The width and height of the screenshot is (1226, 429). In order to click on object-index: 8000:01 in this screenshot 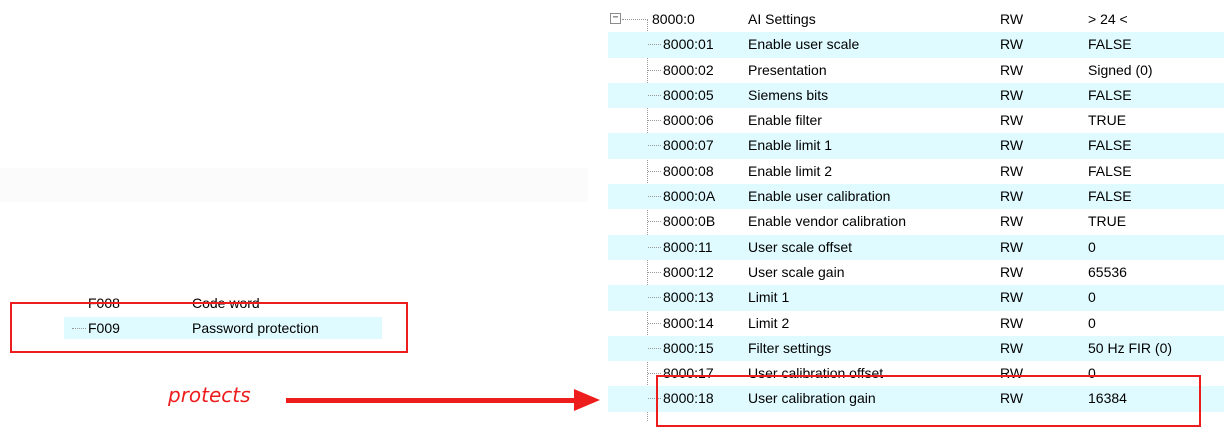, I will do `click(688, 44)`.